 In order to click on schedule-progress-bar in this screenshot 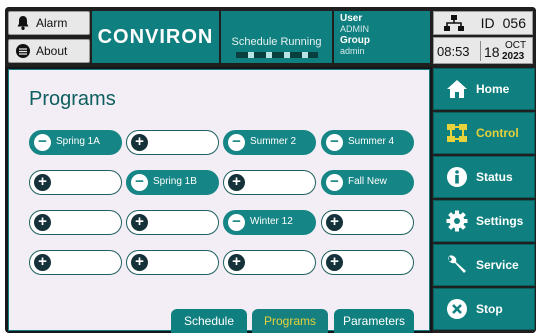, I will do `click(277, 55)`.